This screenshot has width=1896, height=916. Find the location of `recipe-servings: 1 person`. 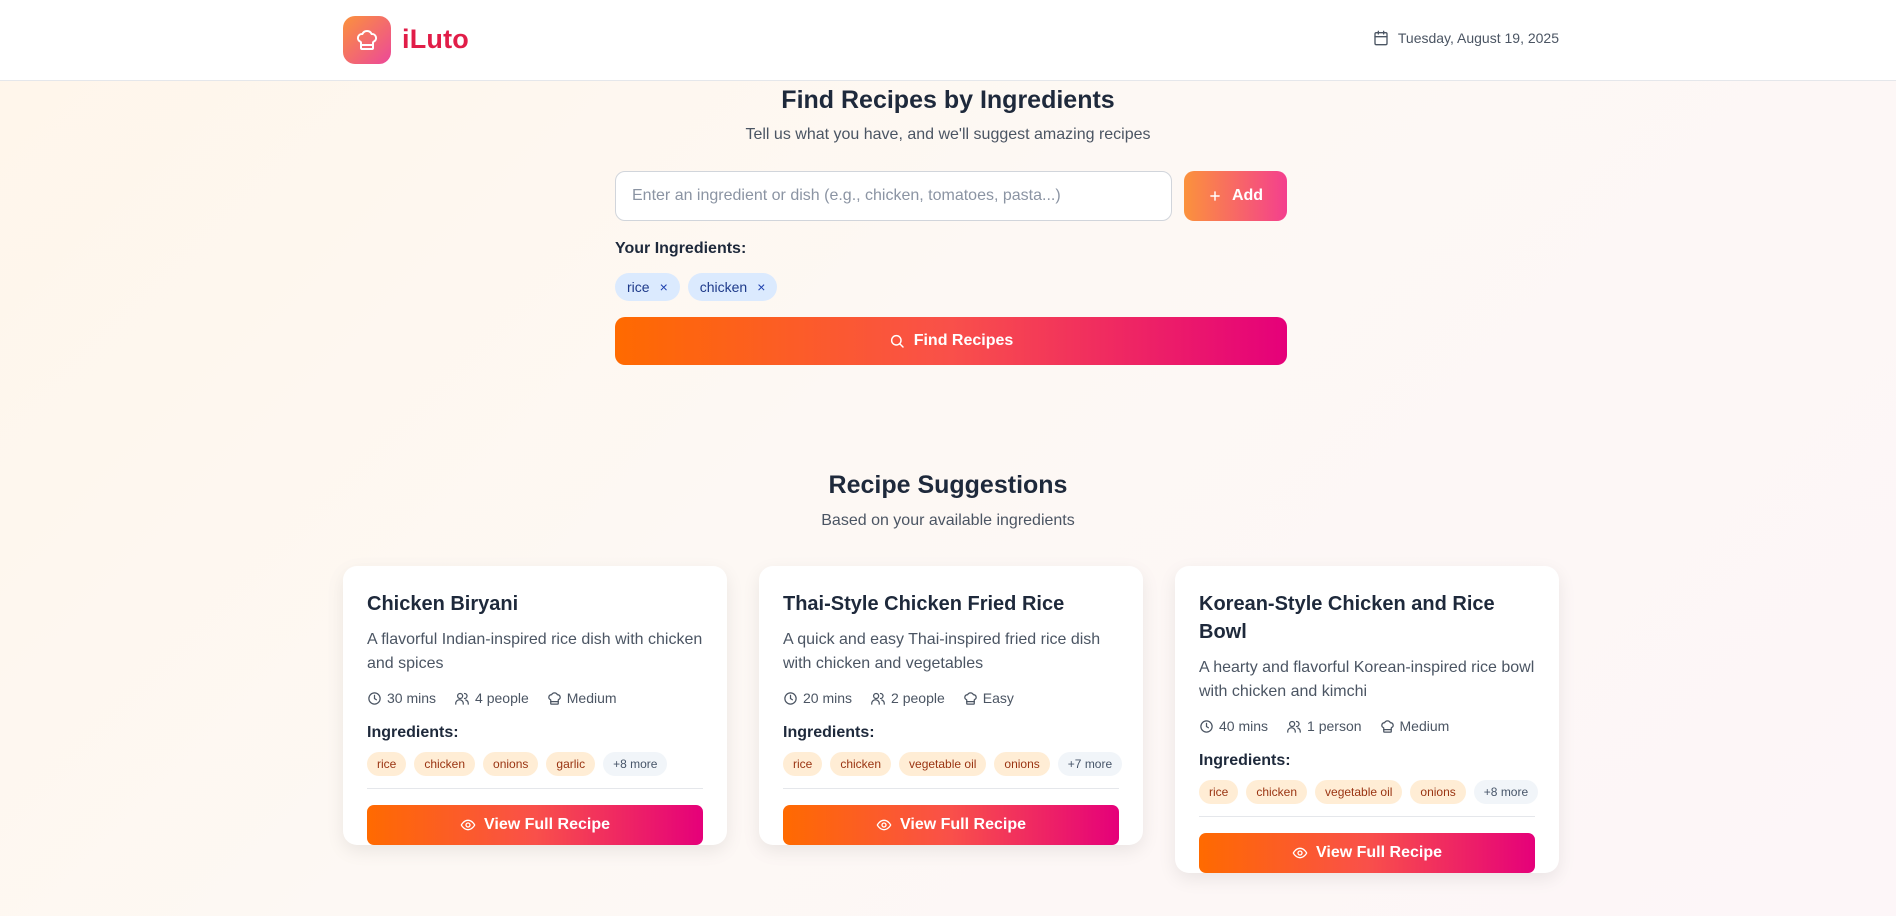

recipe-servings: 1 person is located at coordinates (1324, 726).